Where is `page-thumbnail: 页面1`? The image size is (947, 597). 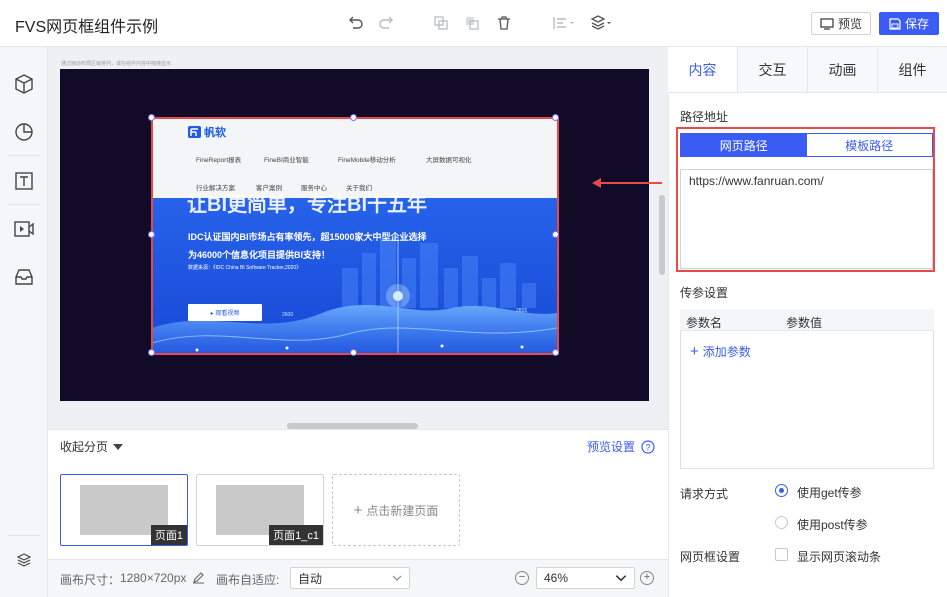 page-thumbnail: 页面1 is located at coordinates (124, 510).